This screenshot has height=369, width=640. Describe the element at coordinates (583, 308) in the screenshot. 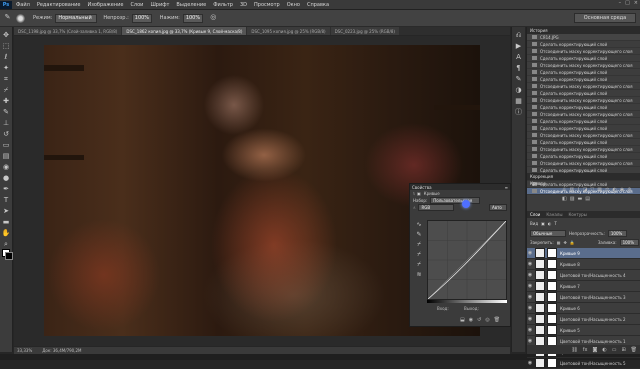

I see `layer-row: ◉ Кривые 6` at that location.